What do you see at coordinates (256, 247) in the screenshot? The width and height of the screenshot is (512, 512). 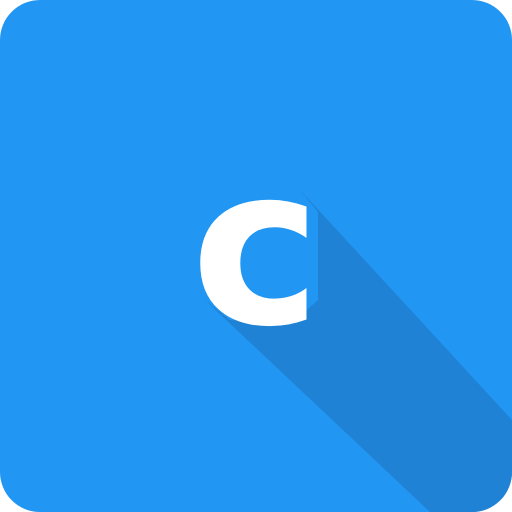 I see `letter-c-icon: c` at bounding box center [256, 247].